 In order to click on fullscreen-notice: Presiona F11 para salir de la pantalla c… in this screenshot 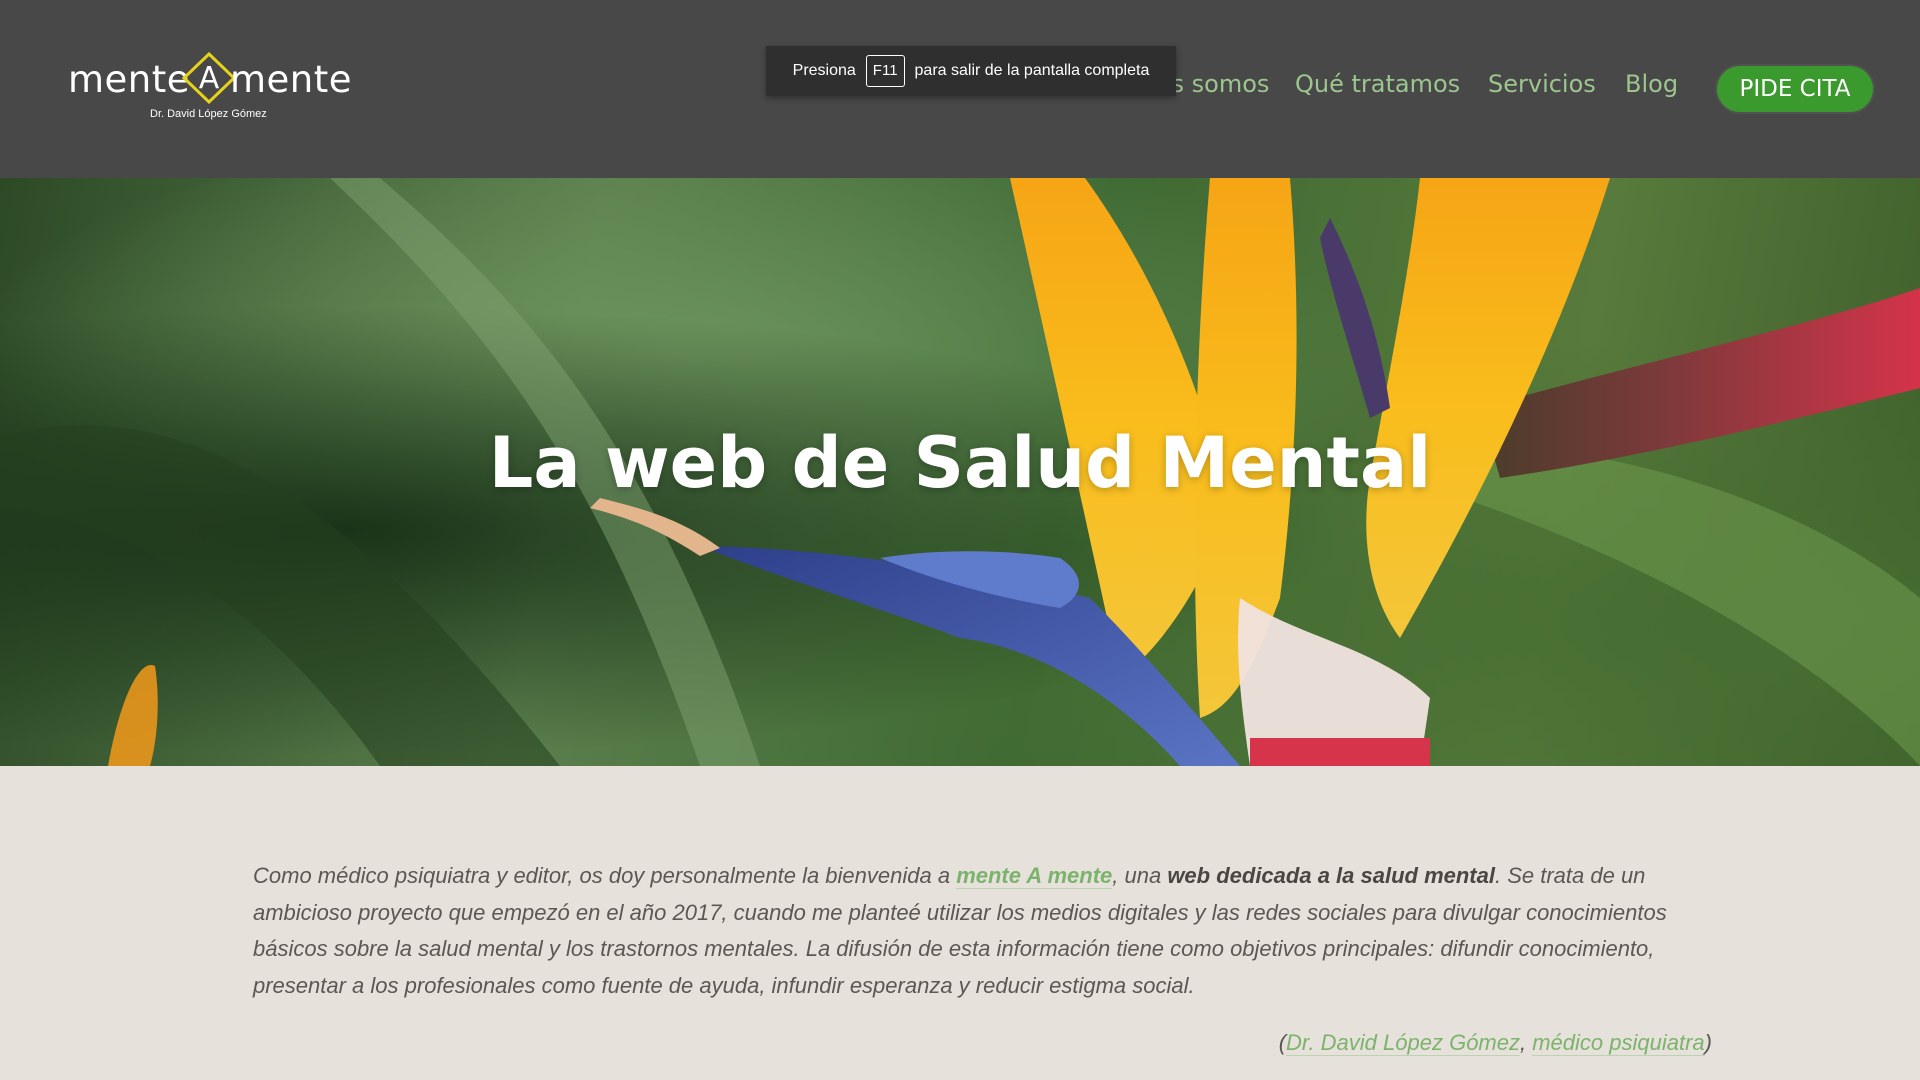, I will do `click(971, 71)`.